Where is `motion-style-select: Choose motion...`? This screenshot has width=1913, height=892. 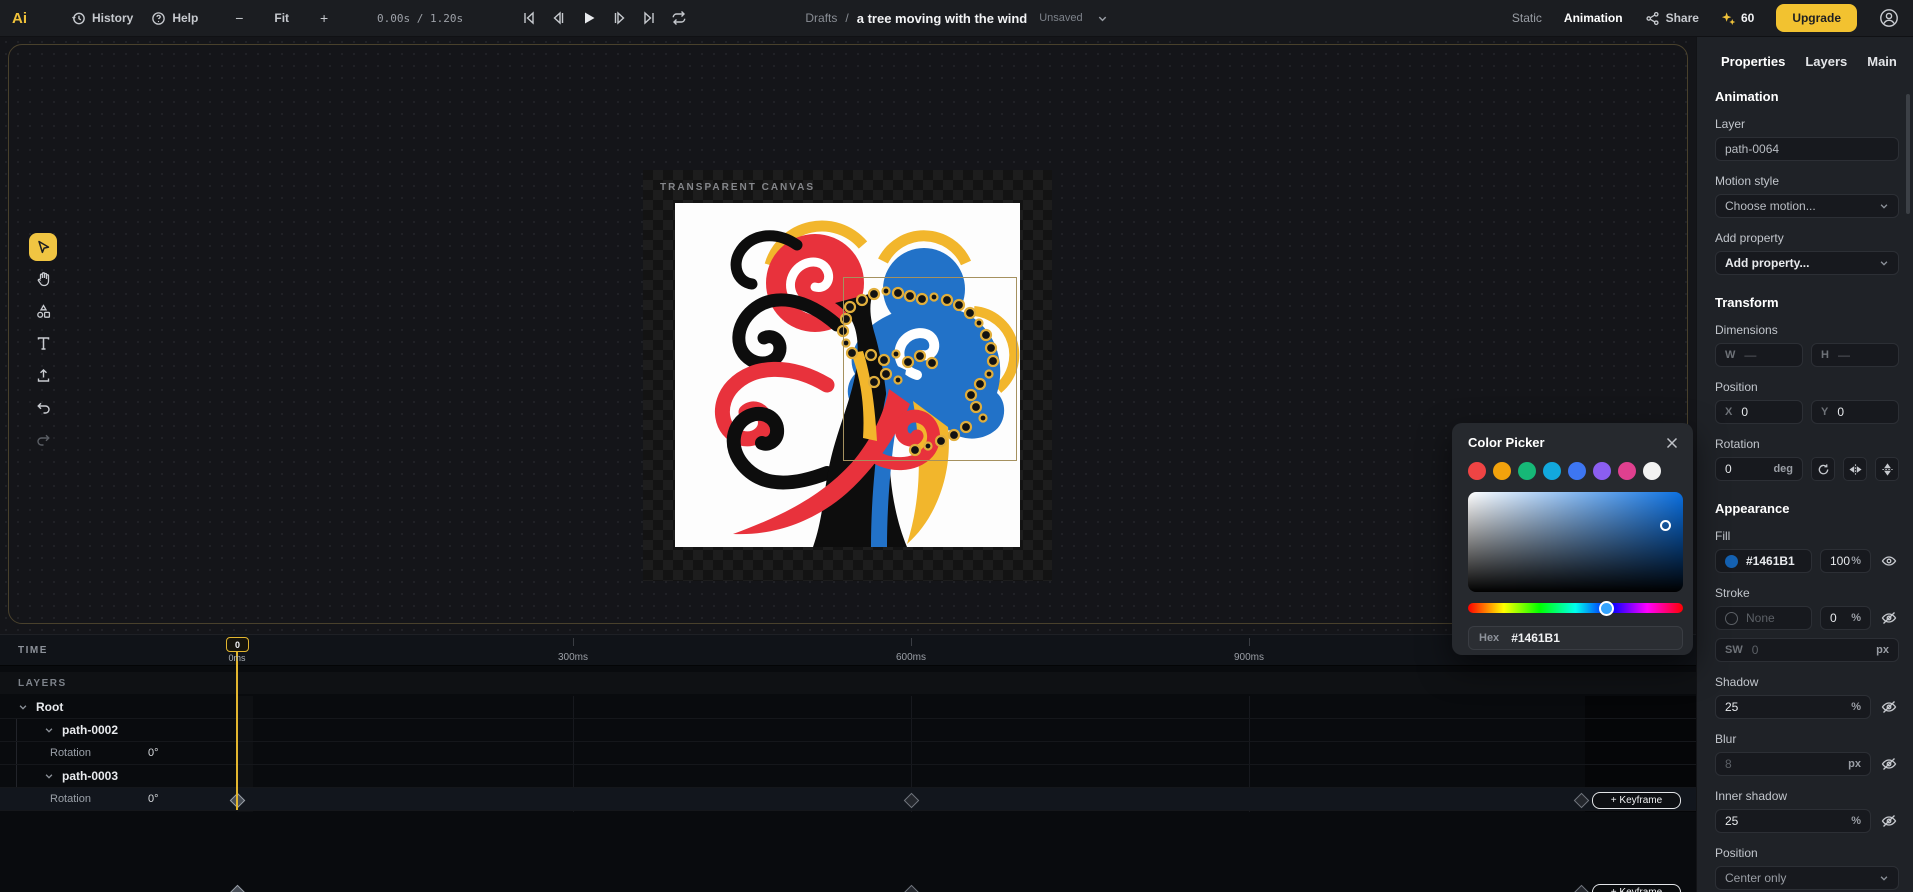
motion-style-select: Choose motion... is located at coordinates (1807, 206).